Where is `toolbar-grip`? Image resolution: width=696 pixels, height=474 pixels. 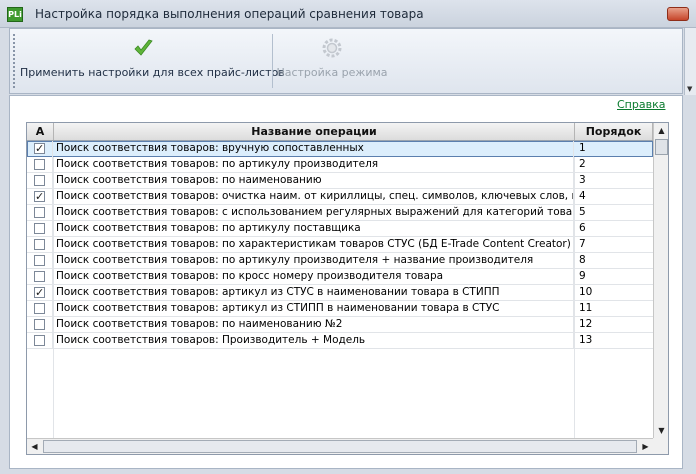
toolbar-grip is located at coordinates (14, 61).